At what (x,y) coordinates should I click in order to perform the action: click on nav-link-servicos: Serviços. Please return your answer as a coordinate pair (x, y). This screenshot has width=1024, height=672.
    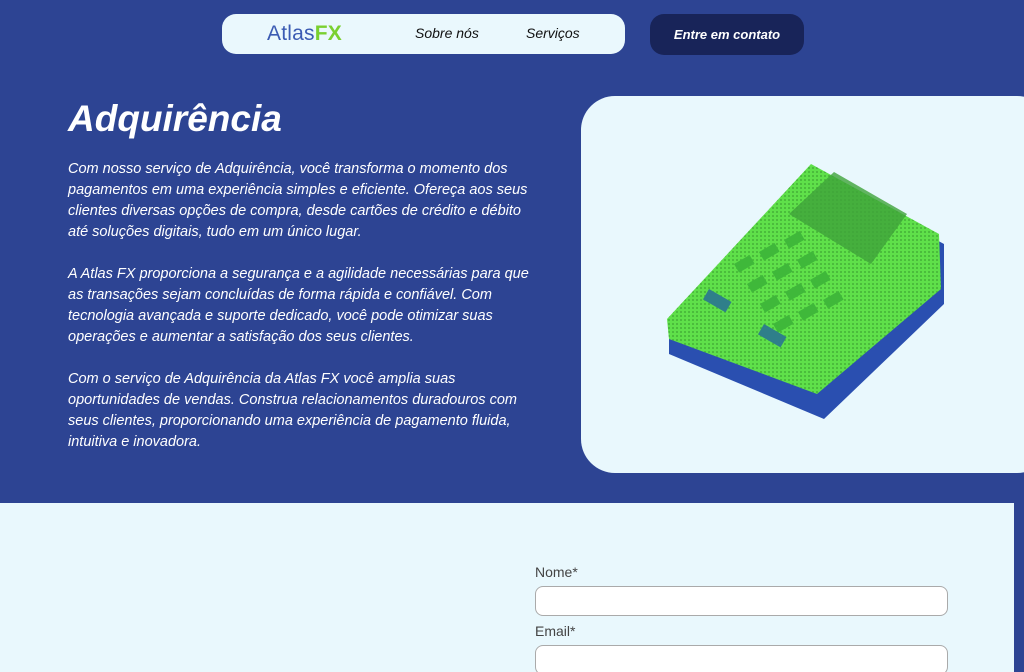
    Looking at the image, I should click on (553, 33).